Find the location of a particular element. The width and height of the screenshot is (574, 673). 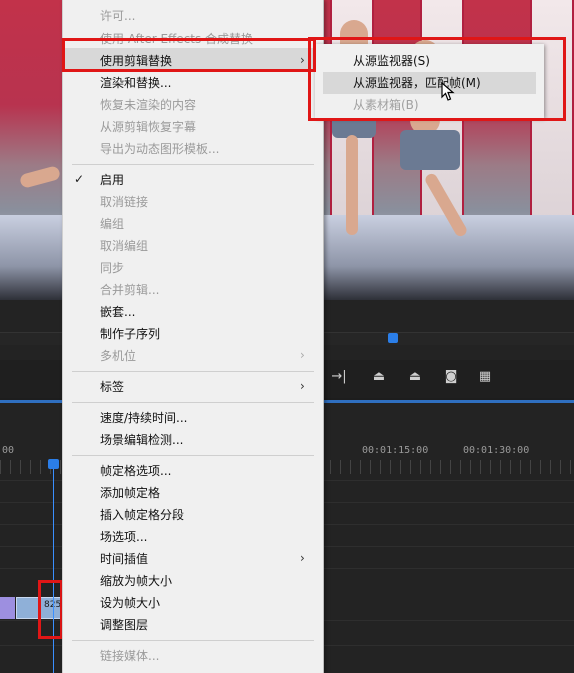

menu-item-group: 编组 is located at coordinates (112, 224).